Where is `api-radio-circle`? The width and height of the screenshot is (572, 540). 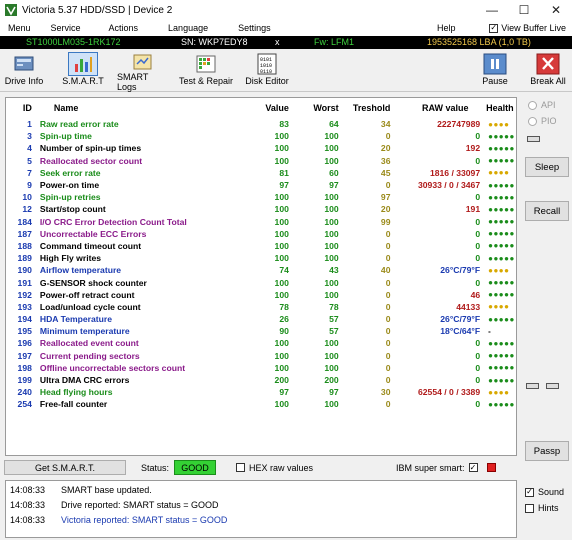 api-radio-circle is located at coordinates (532, 105).